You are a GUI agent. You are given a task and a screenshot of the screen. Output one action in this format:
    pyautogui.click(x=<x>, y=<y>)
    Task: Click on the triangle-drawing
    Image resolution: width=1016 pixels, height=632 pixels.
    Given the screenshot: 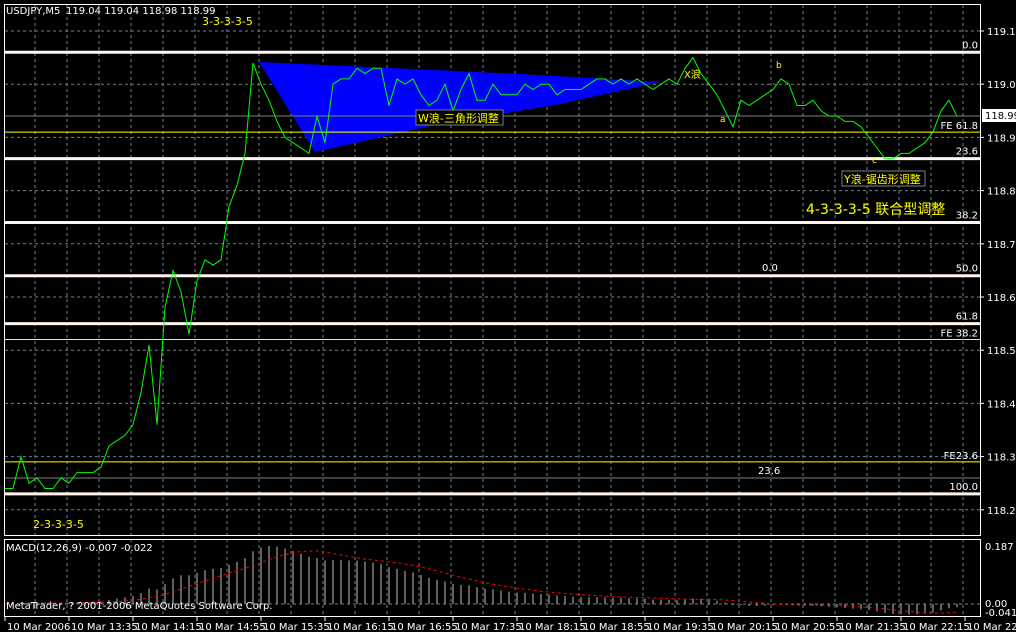 What is the action you would take?
    pyautogui.click(x=459, y=107)
    